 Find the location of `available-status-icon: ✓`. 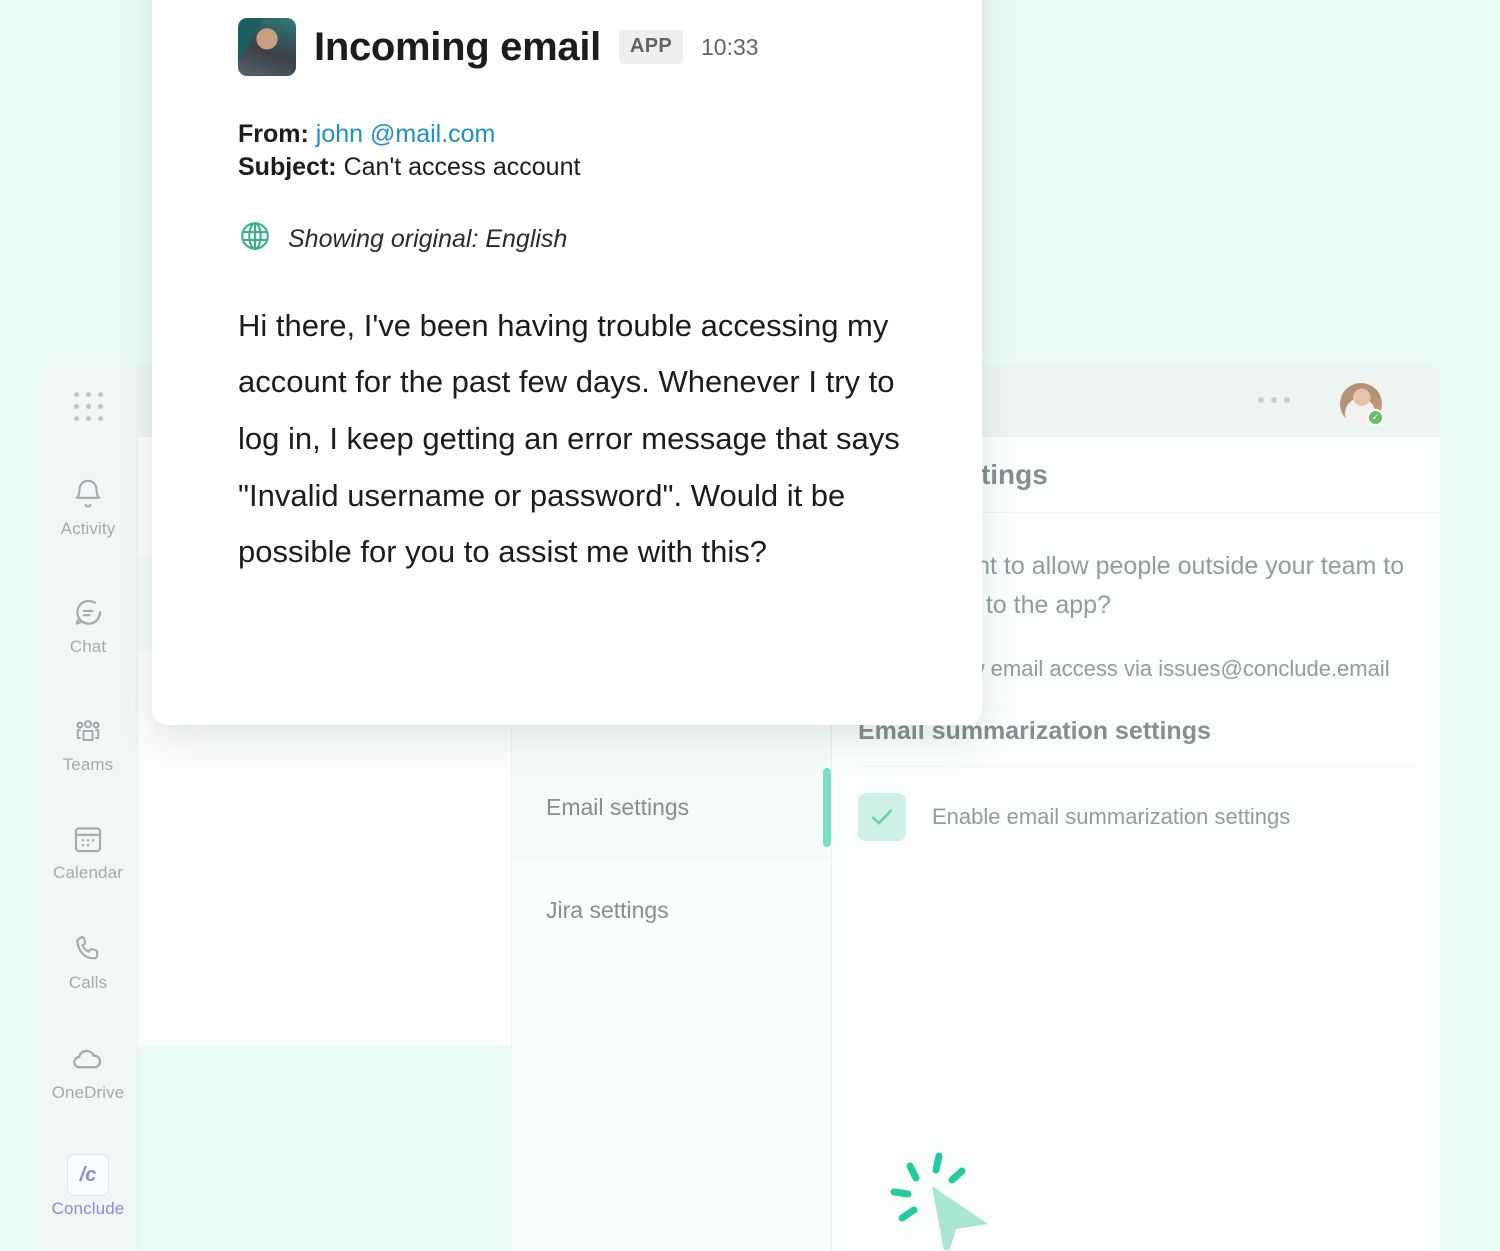

available-status-icon: ✓ is located at coordinates (1375, 417).